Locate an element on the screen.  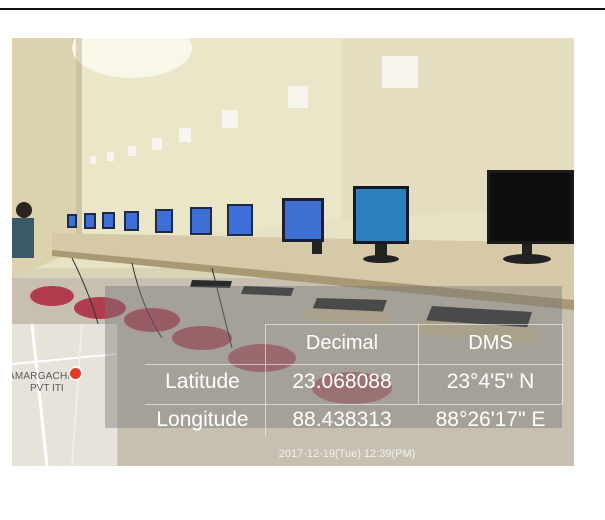
latitude-decimal-value: 23.068088 is located at coordinates (342, 381).